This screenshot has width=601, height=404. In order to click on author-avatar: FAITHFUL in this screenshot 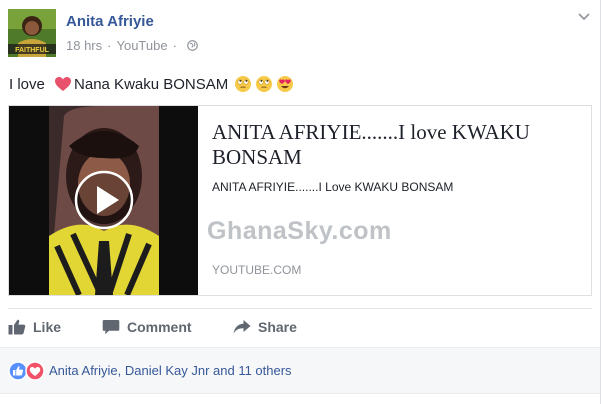, I will do `click(32, 33)`.